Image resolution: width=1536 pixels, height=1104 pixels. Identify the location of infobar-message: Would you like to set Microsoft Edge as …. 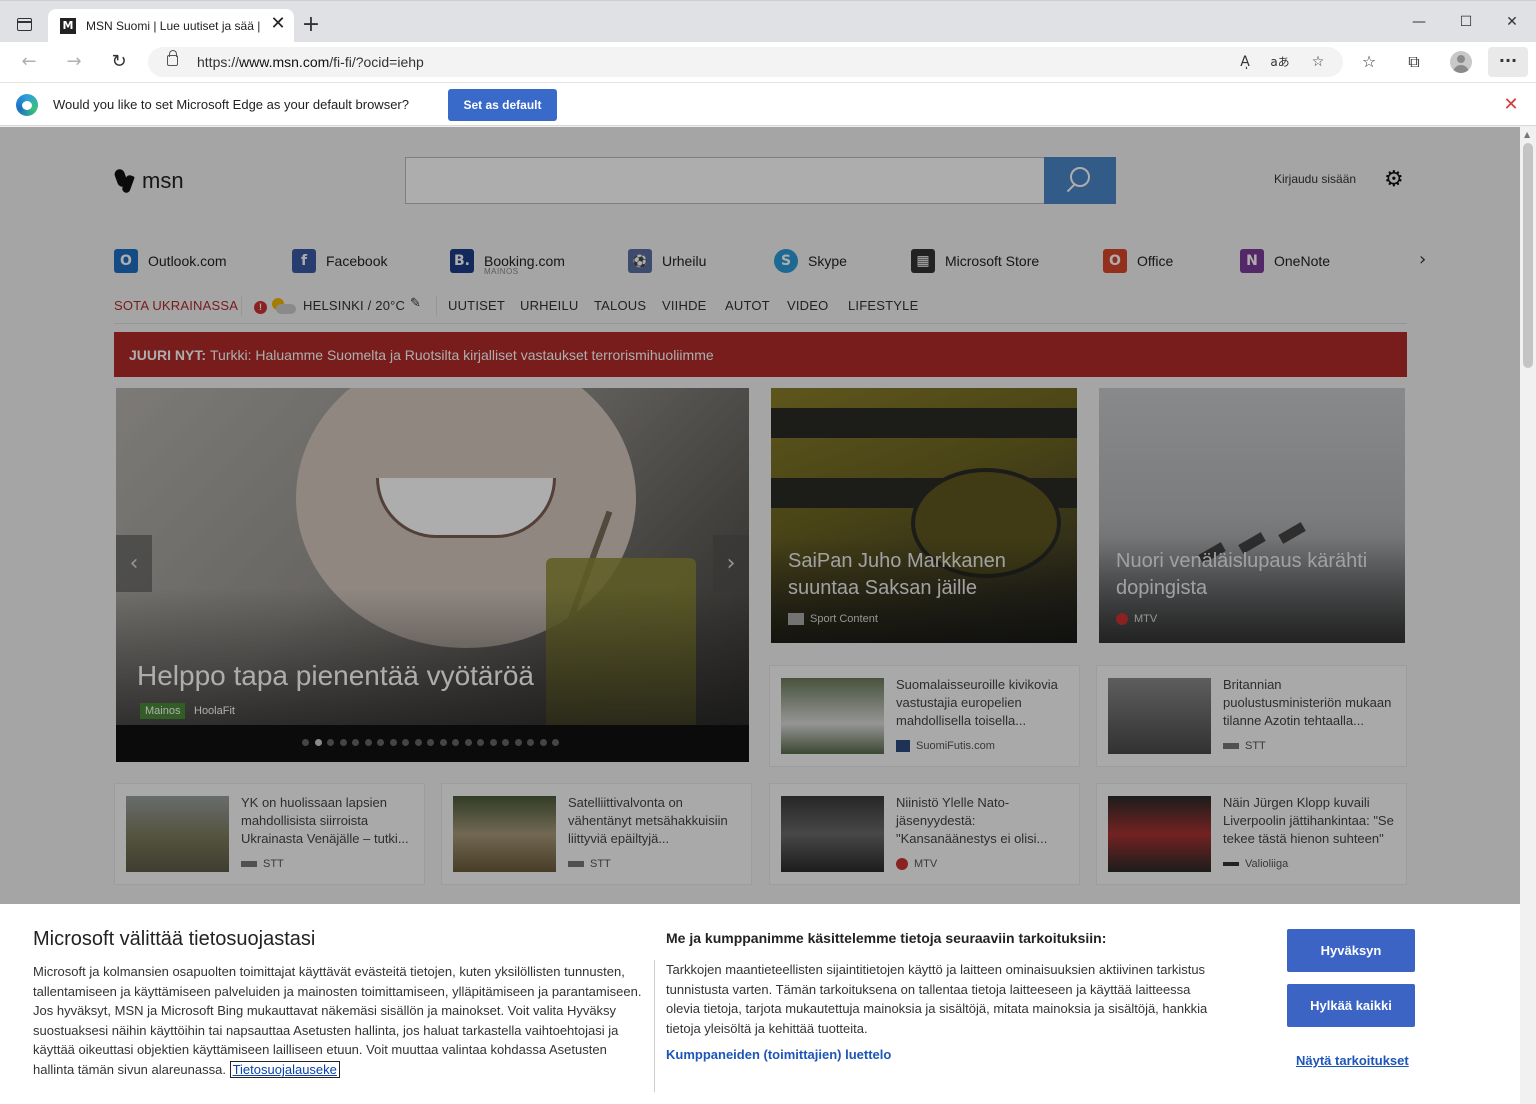
(231, 104).